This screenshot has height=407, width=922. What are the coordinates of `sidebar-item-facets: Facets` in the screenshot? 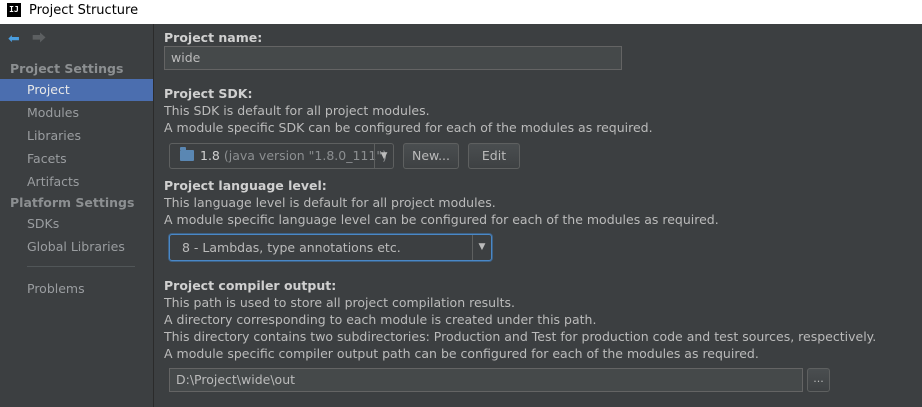 It's located at (76, 159).